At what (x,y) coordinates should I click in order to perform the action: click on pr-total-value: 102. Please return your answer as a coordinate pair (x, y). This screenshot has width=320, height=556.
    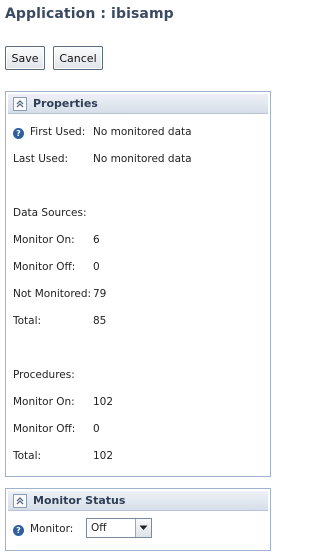
    Looking at the image, I should click on (103, 456).